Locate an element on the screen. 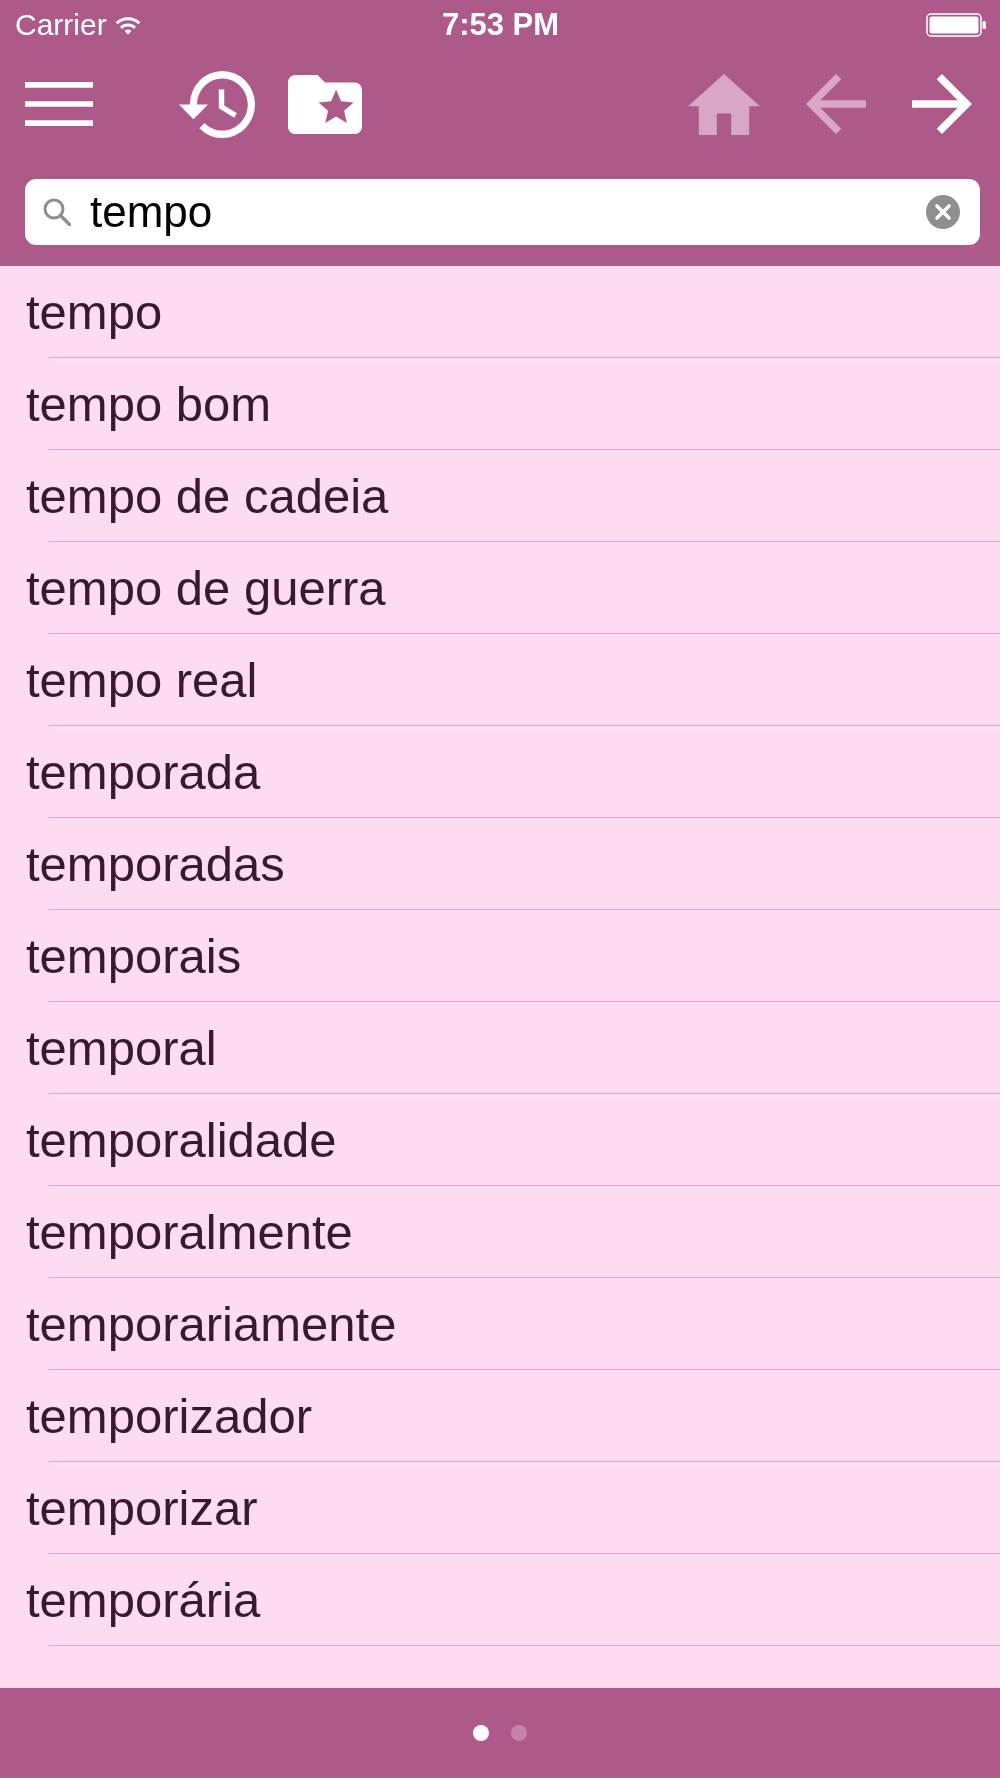  clear-button is located at coordinates (943, 212).